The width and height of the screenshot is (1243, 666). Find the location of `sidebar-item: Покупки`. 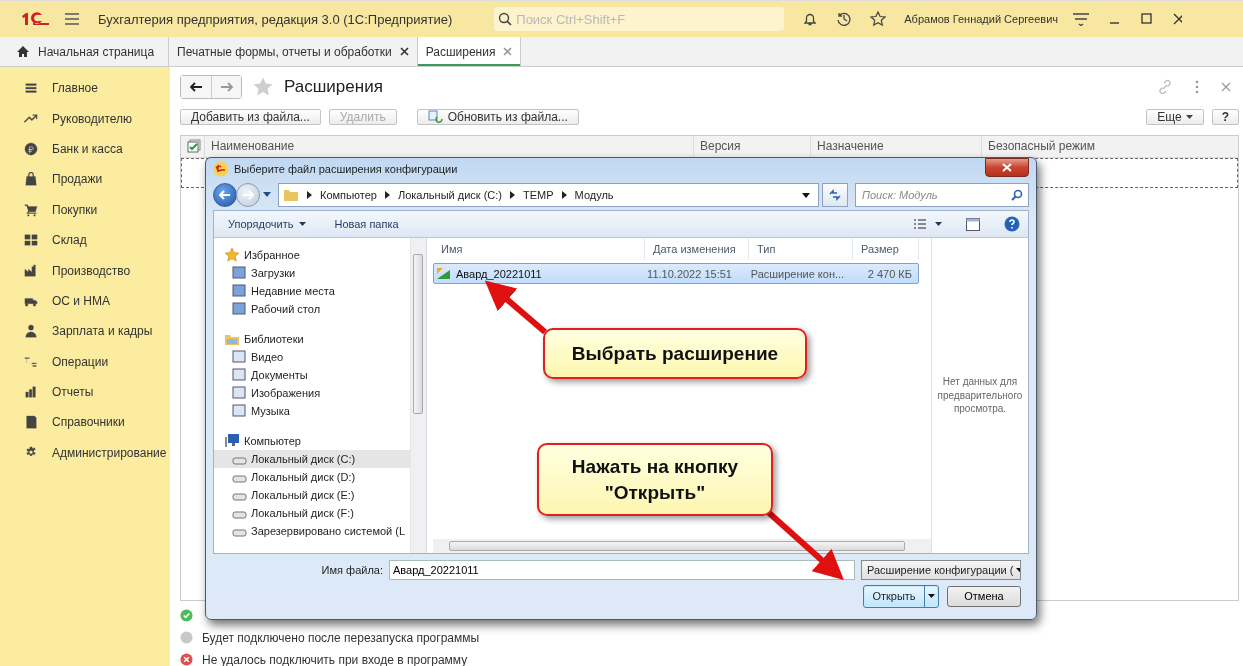

sidebar-item: Покупки is located at coordinates (85, 209).